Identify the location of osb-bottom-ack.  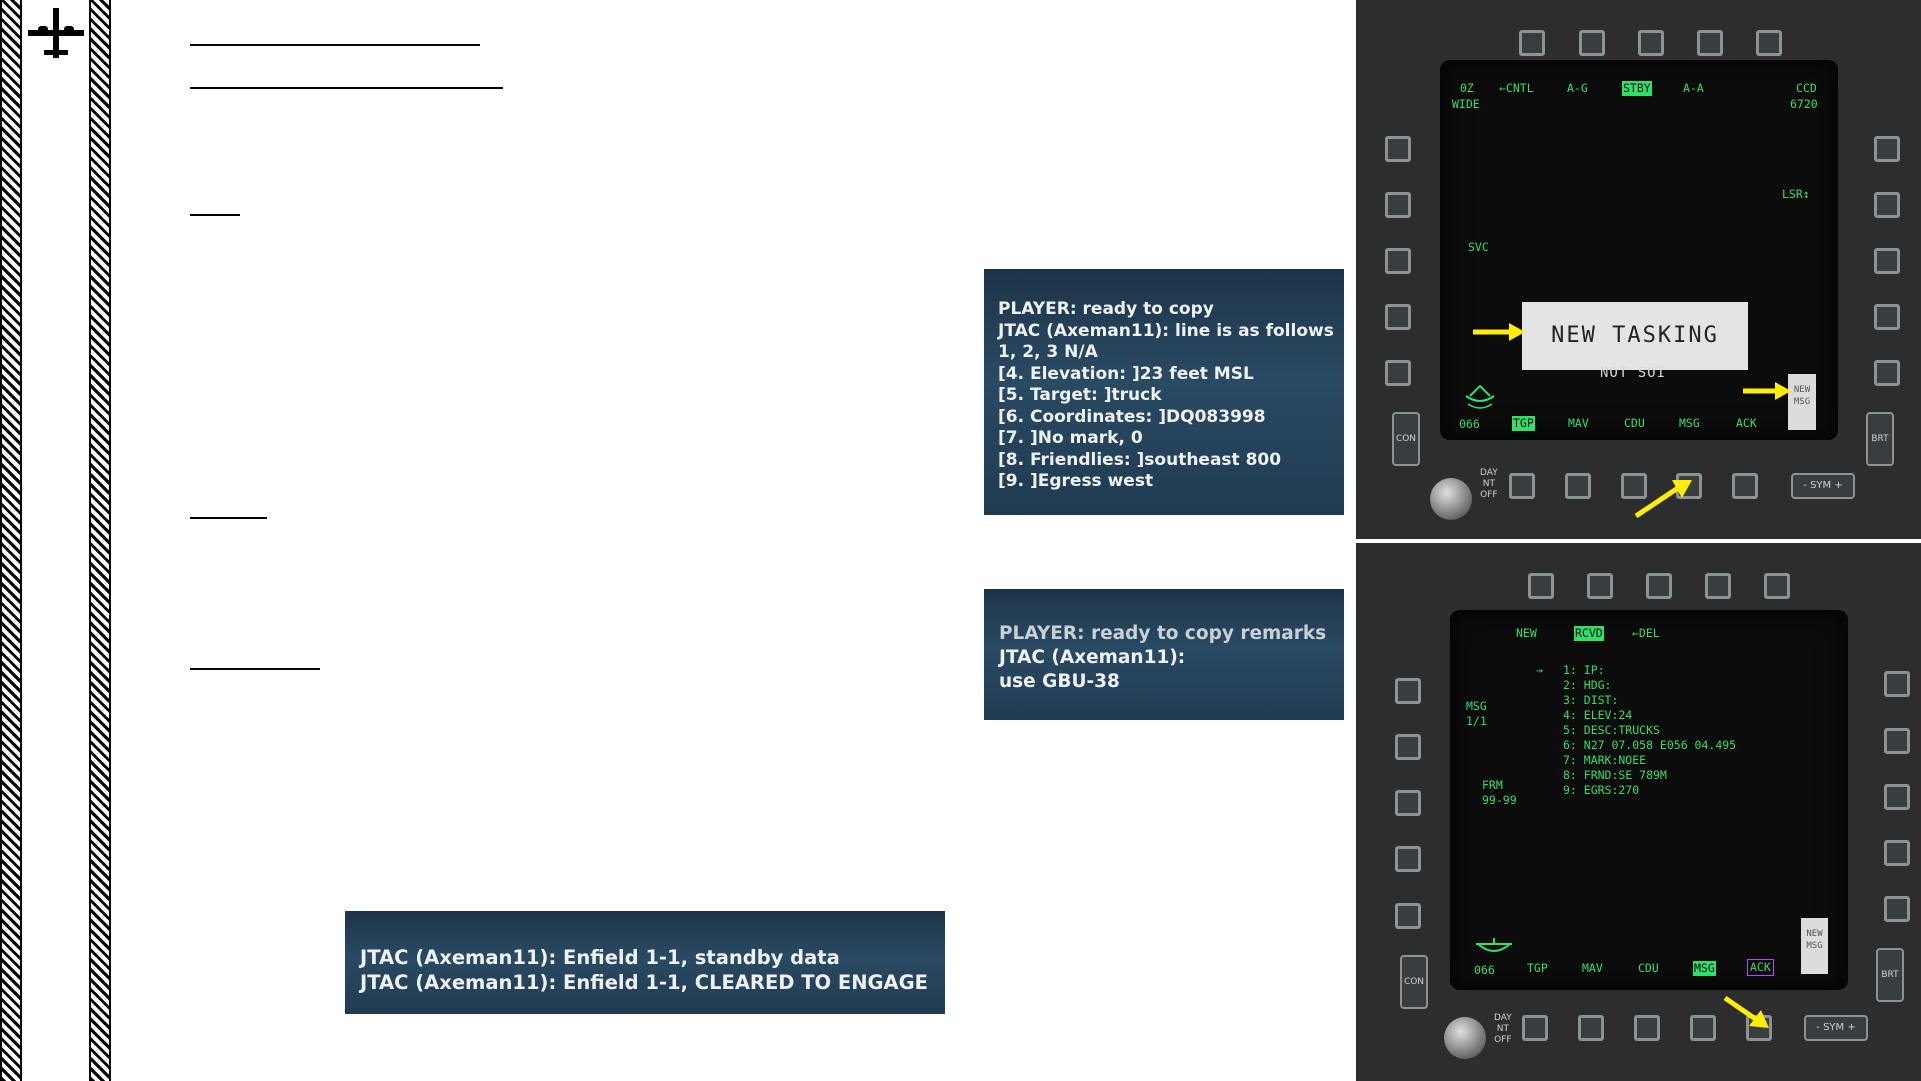
(1745, 486).